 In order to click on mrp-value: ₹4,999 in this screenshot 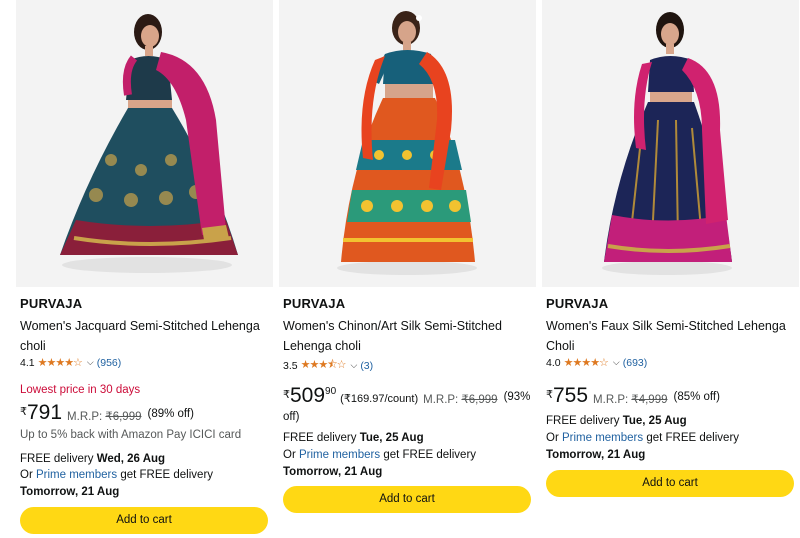, I will do `click(649, 400)`.